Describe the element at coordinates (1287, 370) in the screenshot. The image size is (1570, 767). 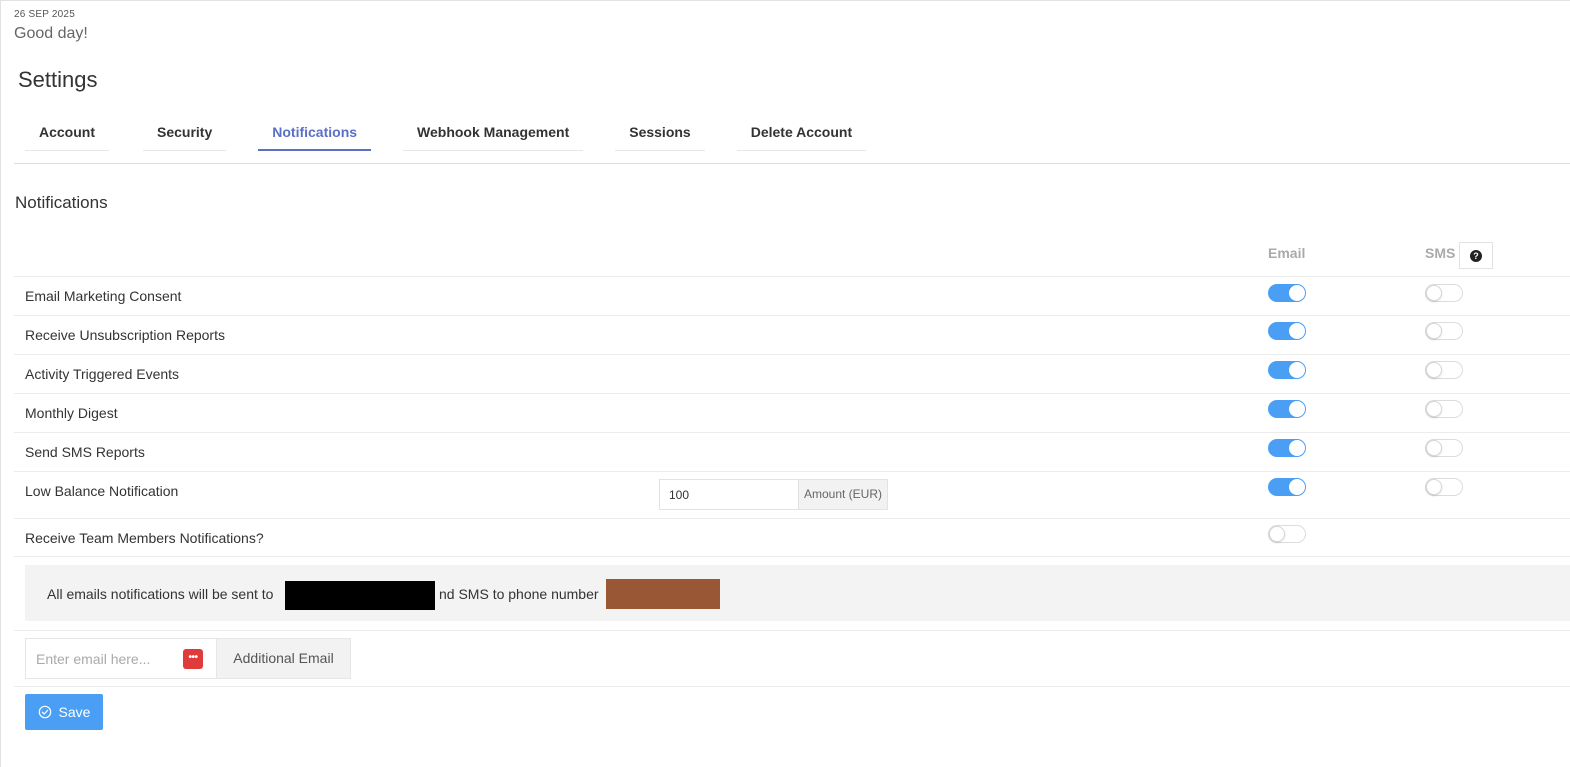
I see `email-toggle-activity-events` at that location.